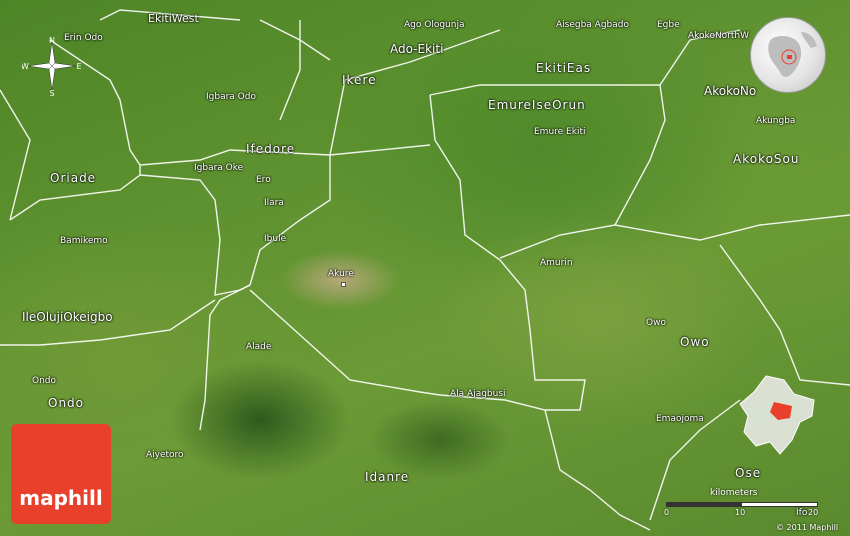 This screenshot has height=536, width=850. I want to click on copyright-text: © 2011 Maphill, so click(807, 527).